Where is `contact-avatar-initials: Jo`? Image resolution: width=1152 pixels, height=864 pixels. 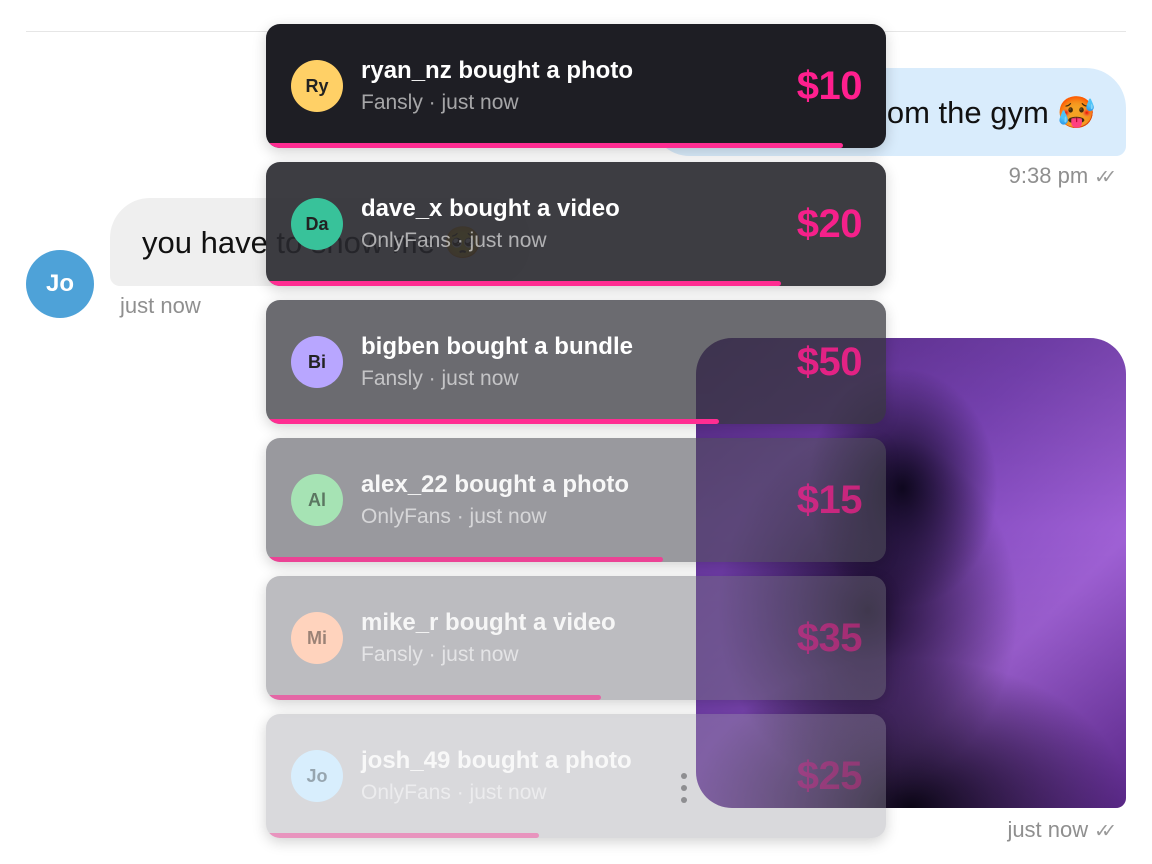 contact-avatar-initials: Jo is located at coordinates (59, 283).